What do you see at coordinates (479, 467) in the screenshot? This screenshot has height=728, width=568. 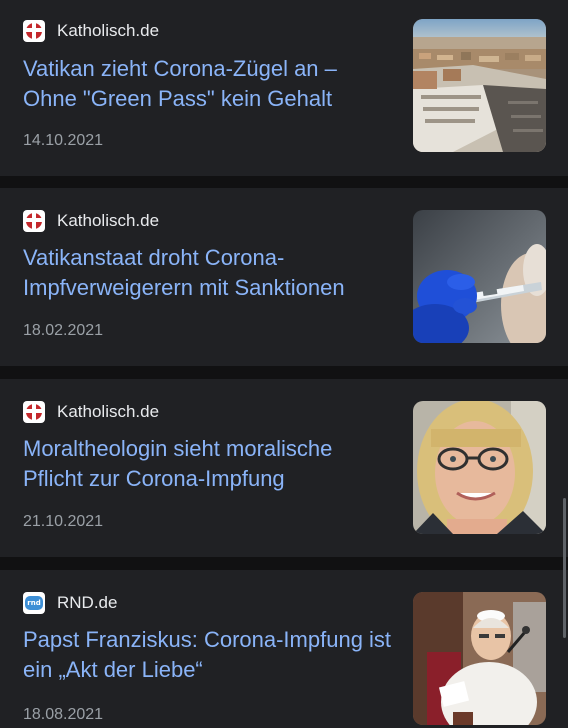 I see `woman-portrait-thumbnail` at bounding box center [479, 467].